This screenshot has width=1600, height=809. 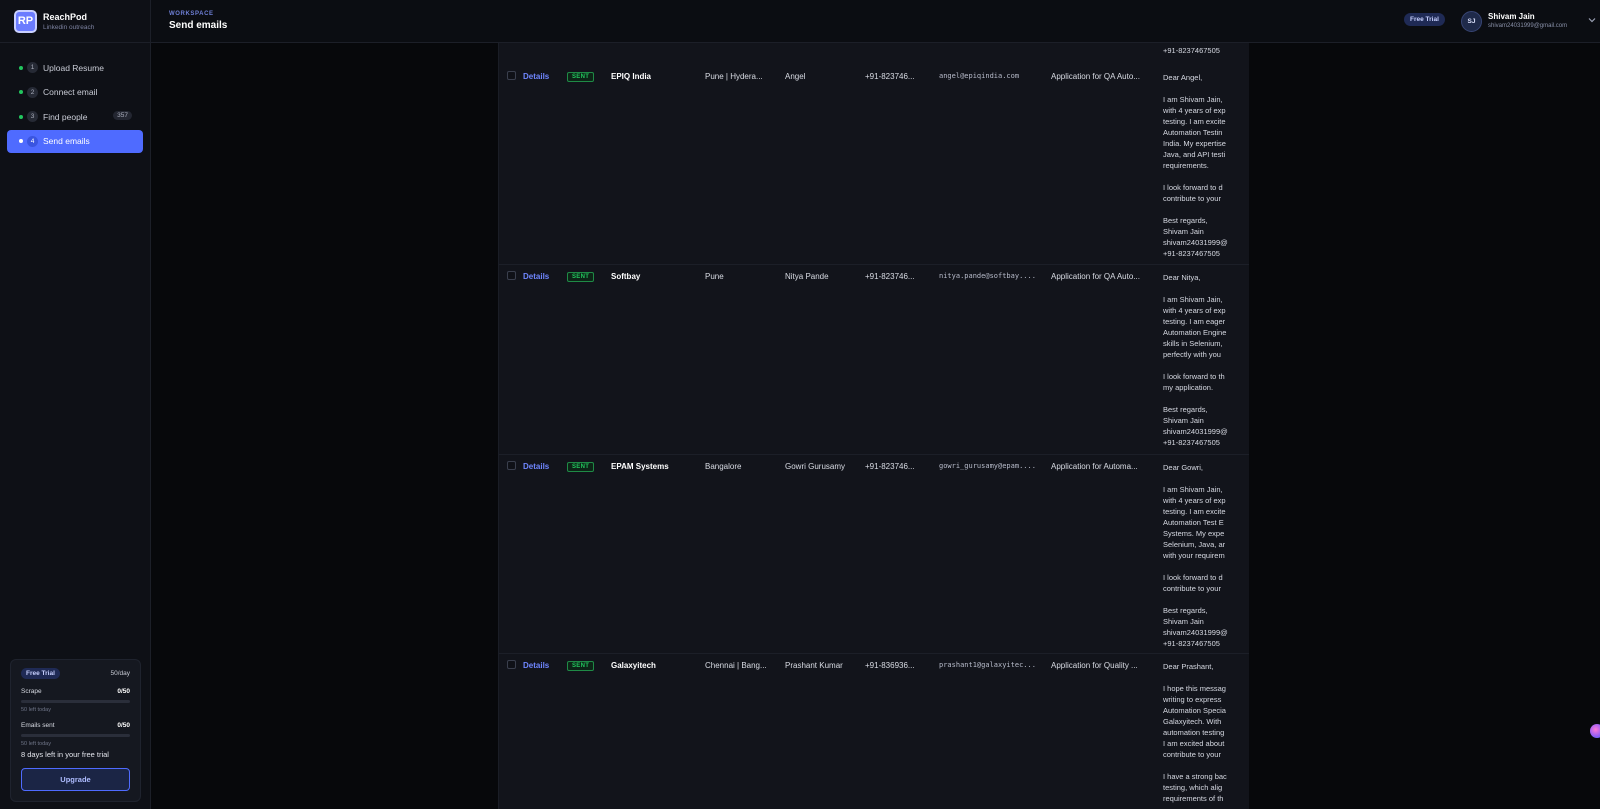 What do you see at coordinates (631, 76) in the screenshot?
I see `company-cell: EPIQ India` at bounding box center [631, 76].